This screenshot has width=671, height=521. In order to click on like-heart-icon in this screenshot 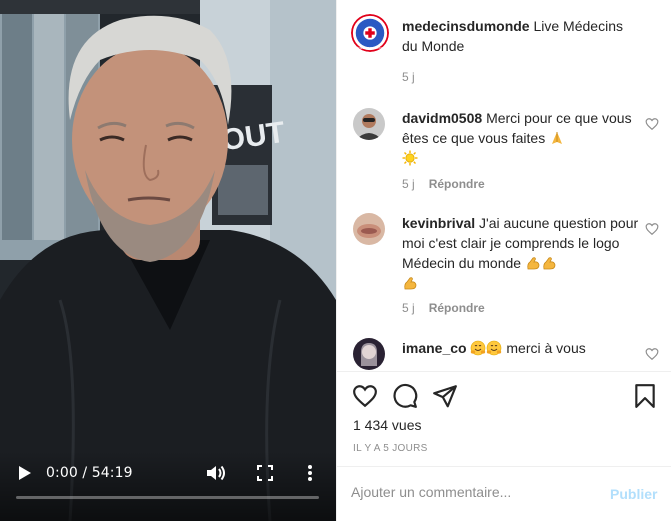, I will do `click(365, 396)`.